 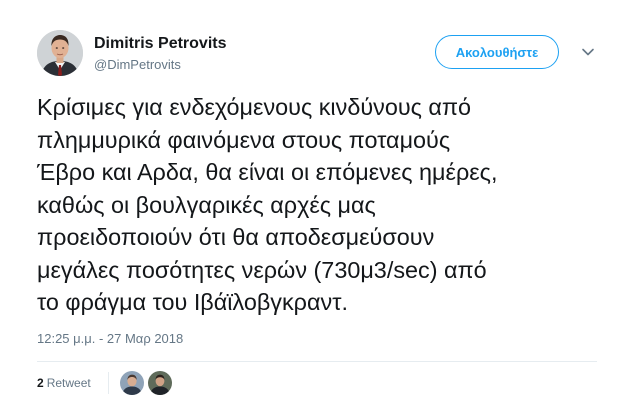 I want to click on stats-divider, so click(x=108, y=383).